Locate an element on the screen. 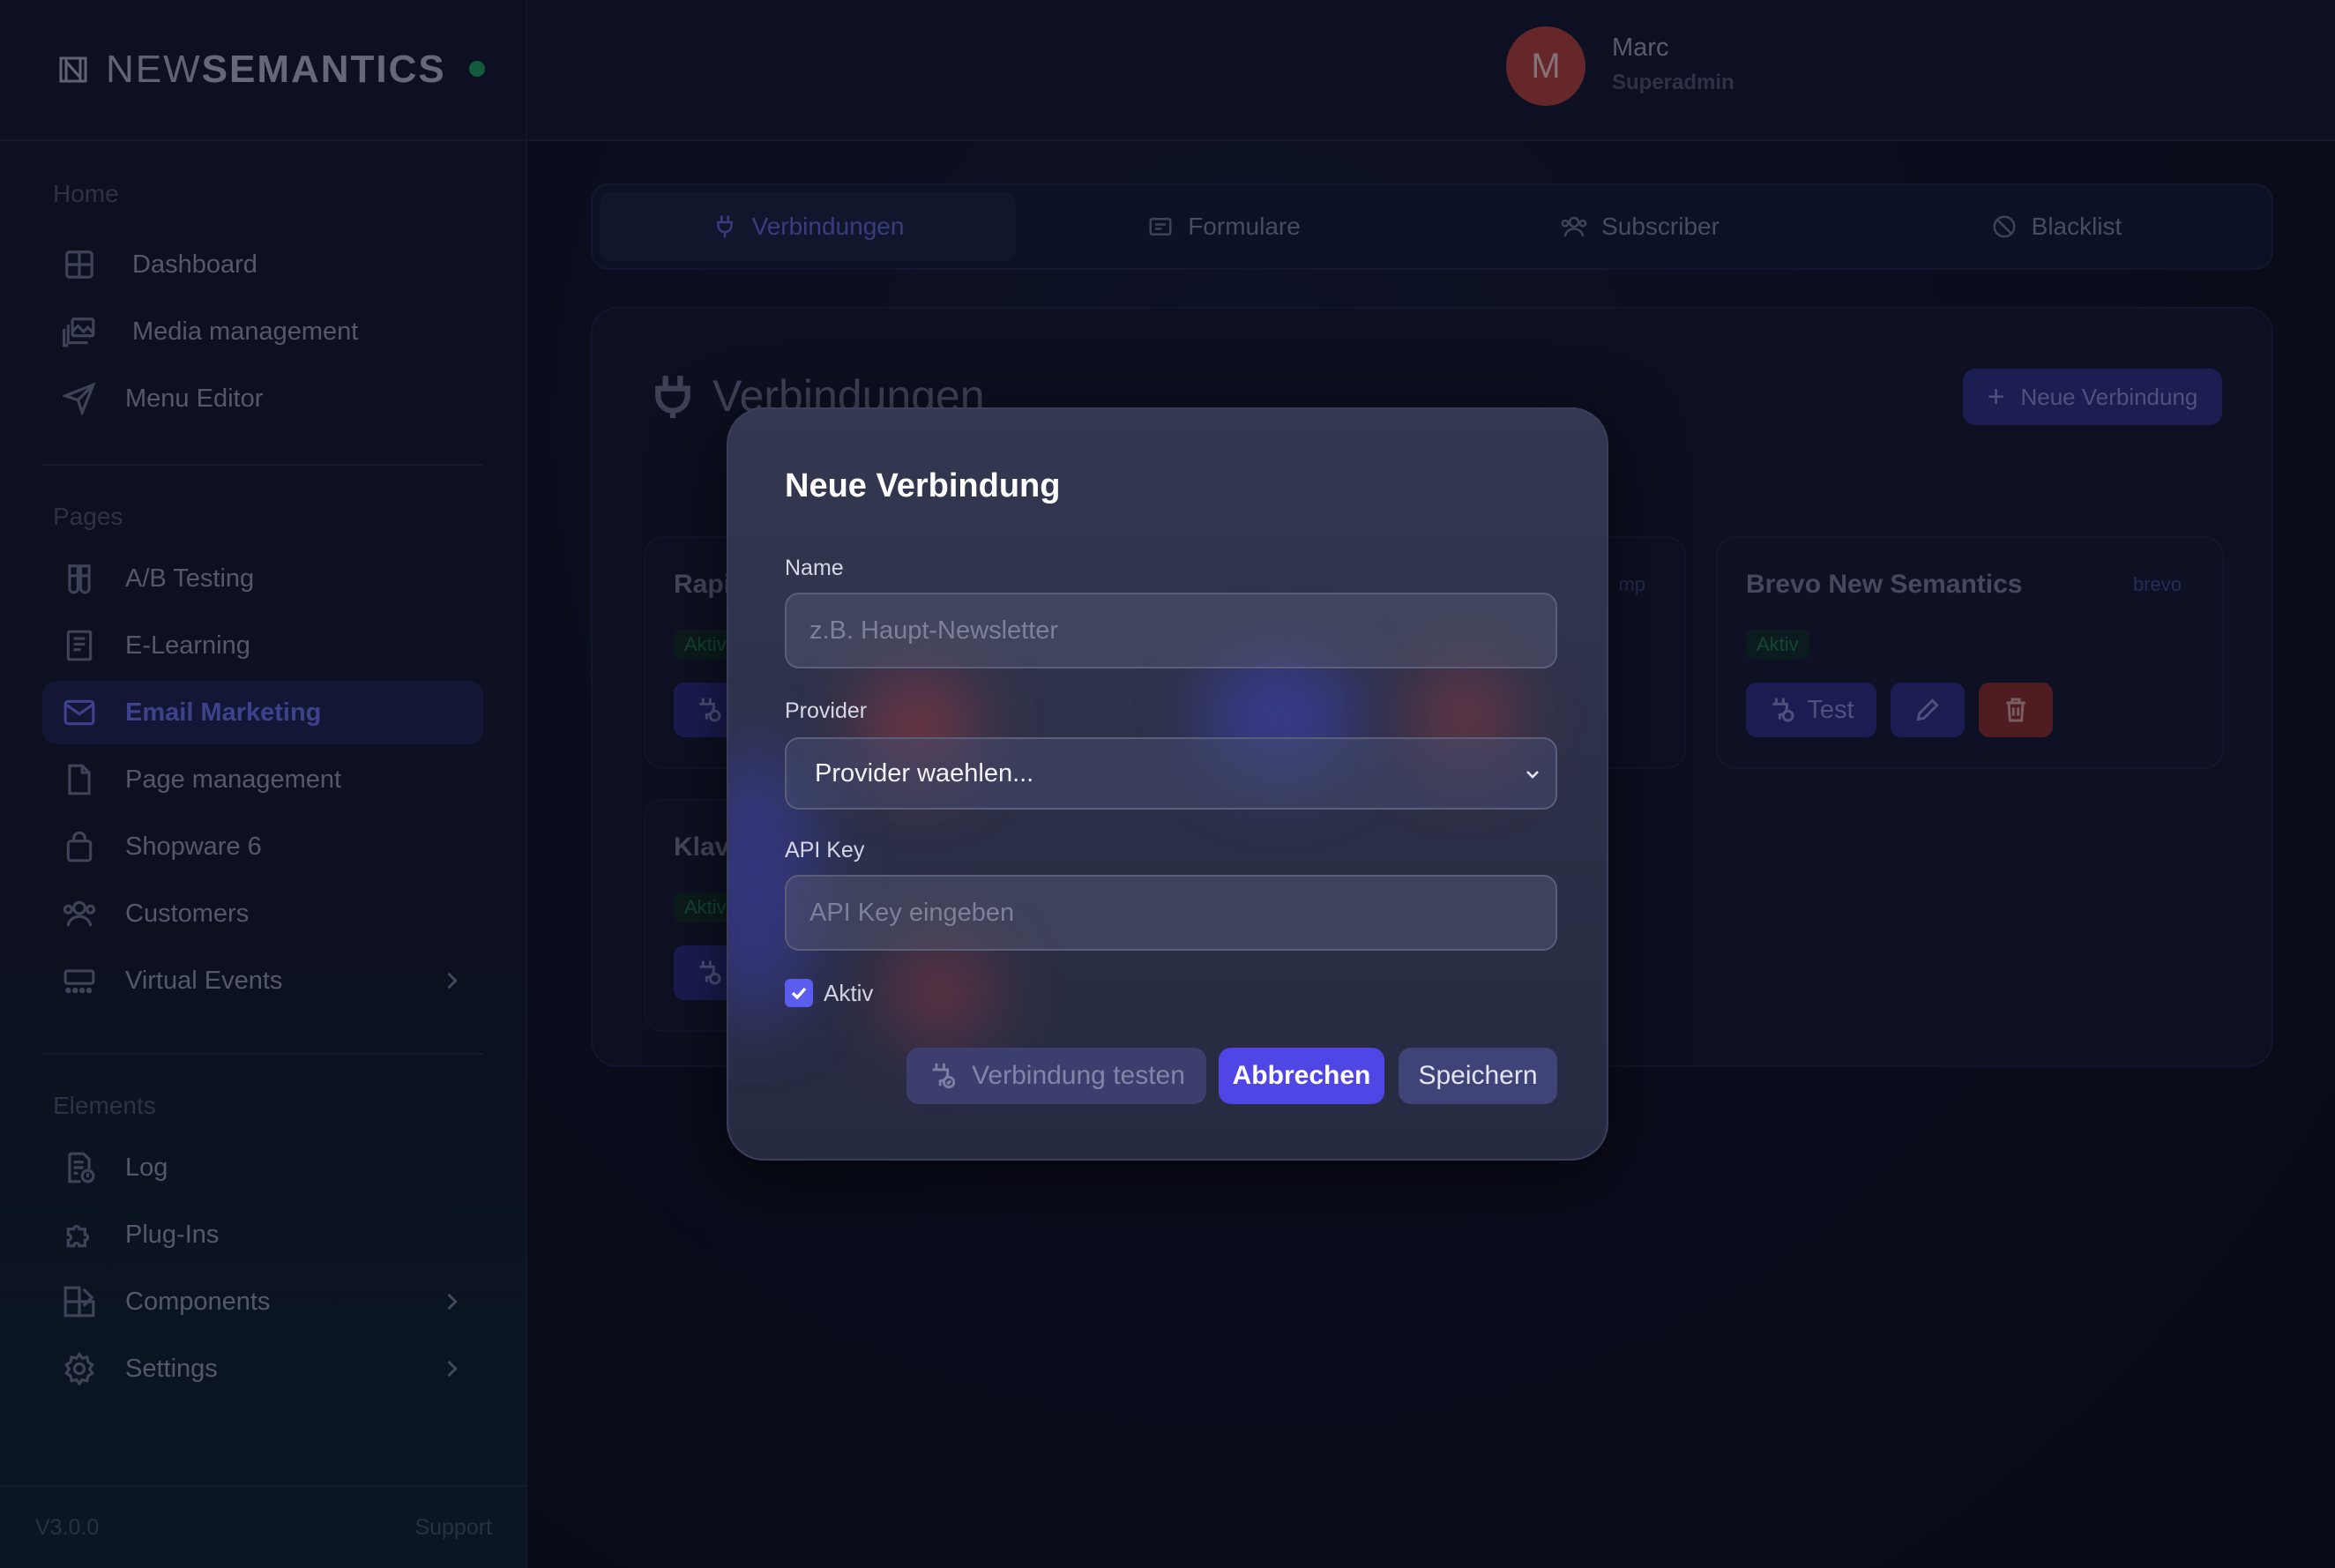 Image resolution: width=2335 pixels, height=1568 pixels. modal-glow is located at coordinates (940, 991).